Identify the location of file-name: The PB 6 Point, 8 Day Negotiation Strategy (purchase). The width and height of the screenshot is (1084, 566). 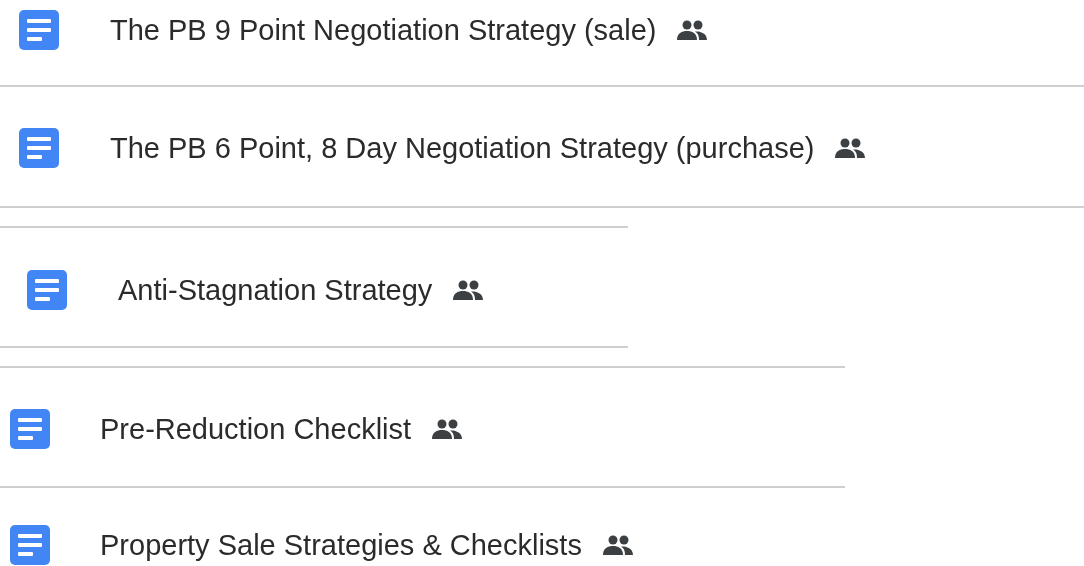
(462, 148).